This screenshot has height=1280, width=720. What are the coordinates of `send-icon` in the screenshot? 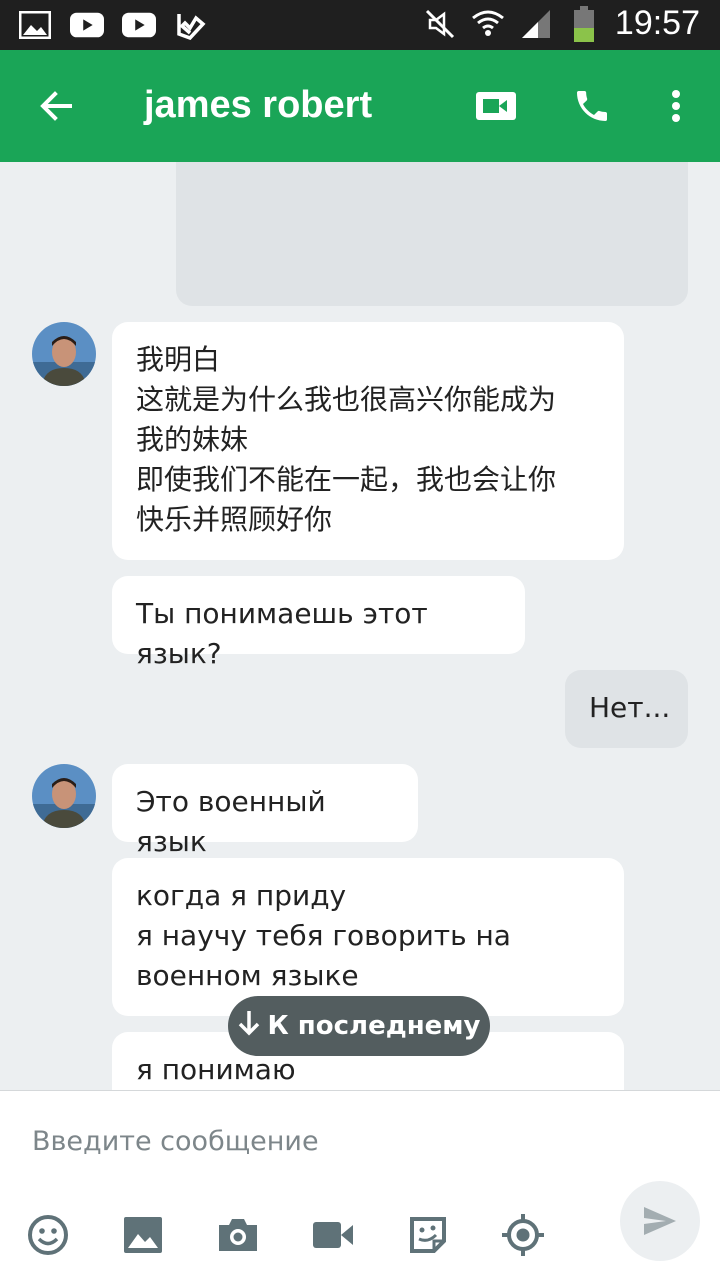 It's located at (660, 1221).